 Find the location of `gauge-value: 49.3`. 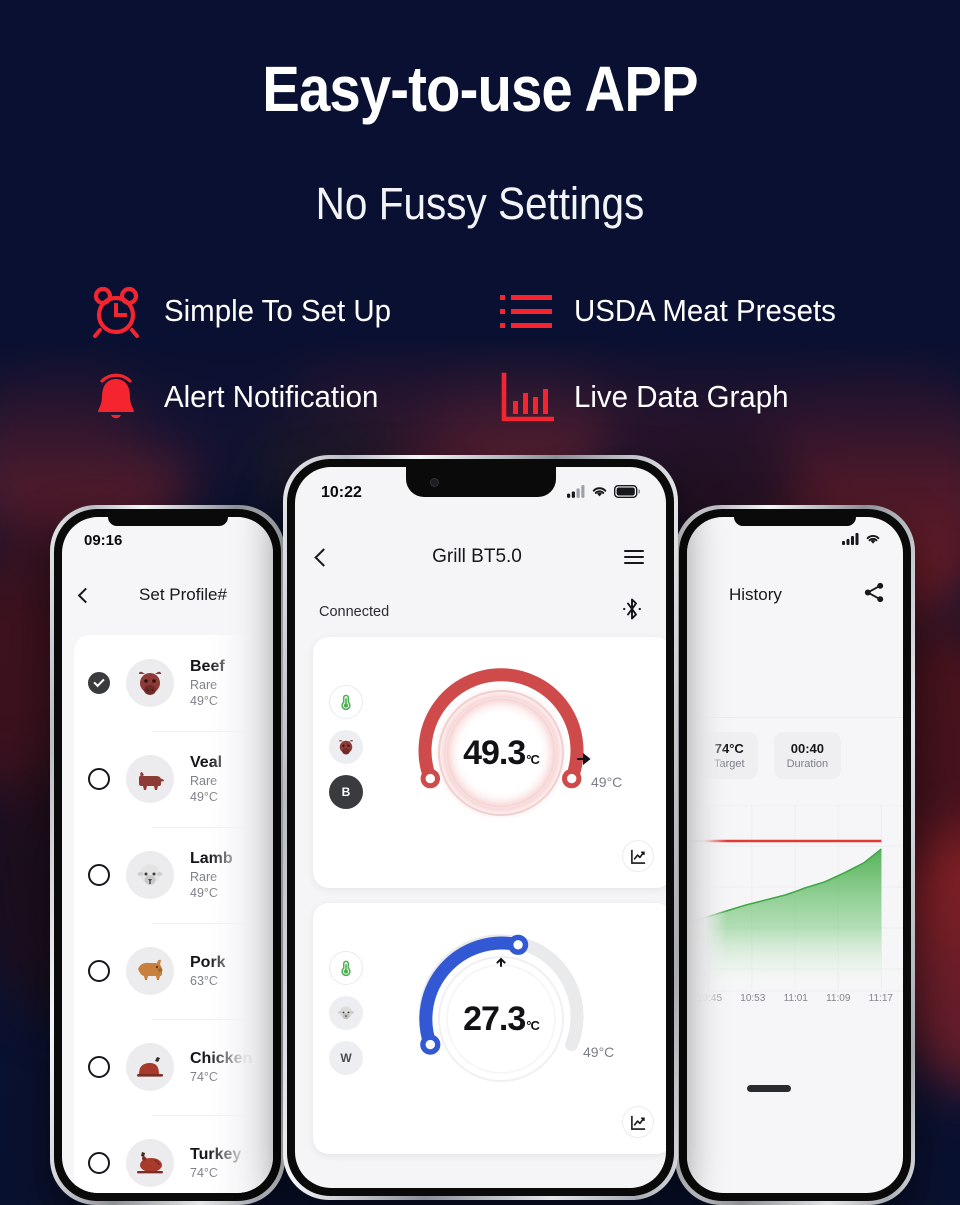

gauge-value: 49.3 is located at coordinates (494, 752).